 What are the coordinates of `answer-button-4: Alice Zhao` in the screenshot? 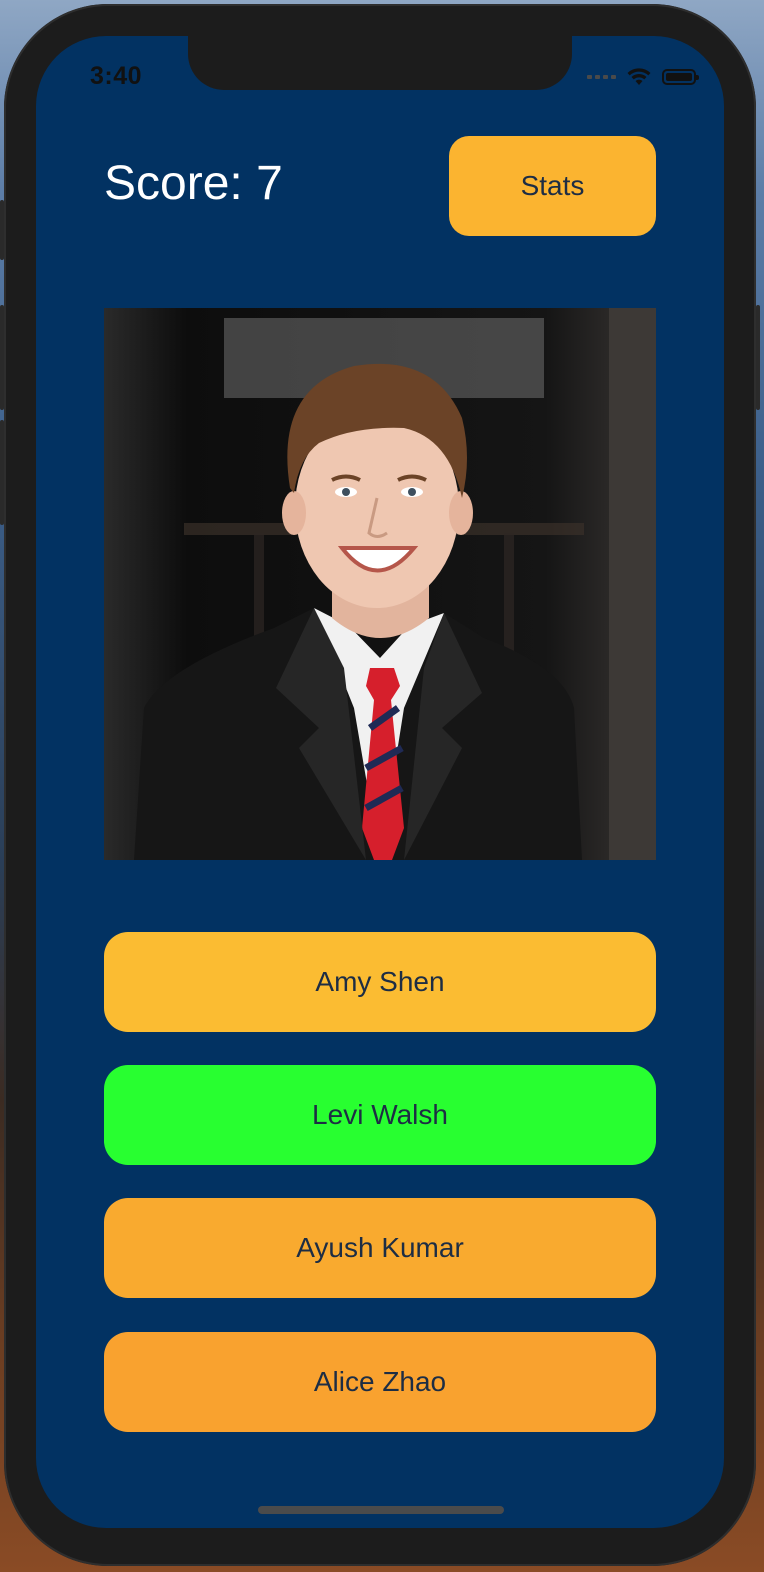 It's located at (380, 1382).